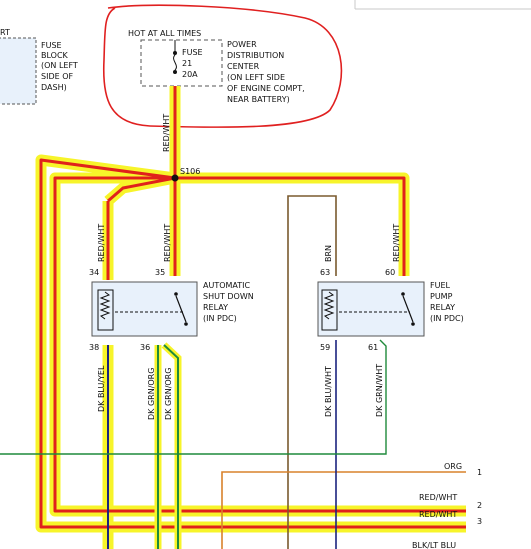 The image size is (531, 549). Describe the element at coordinates (5, 32) in the screenshot. I see `fuse-block-partial-word: RT` at that location.